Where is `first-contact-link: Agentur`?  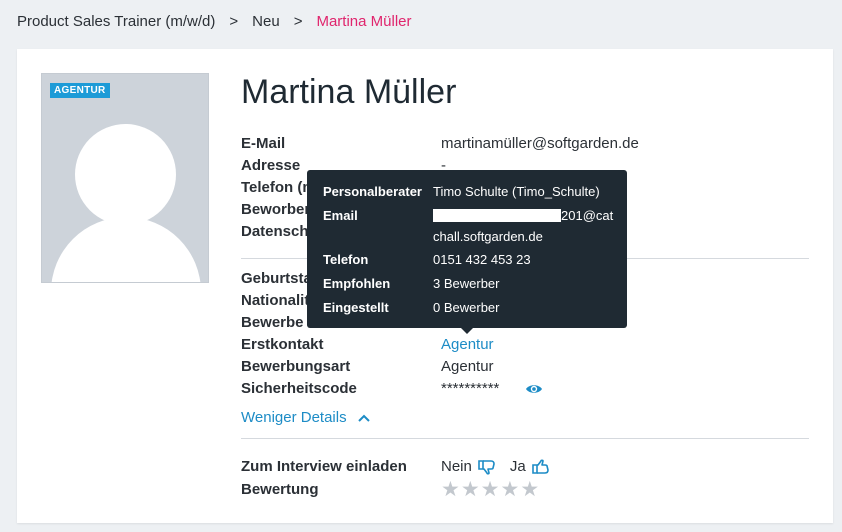
first-contact-link: Agentur is located at coordinates (467, 345).